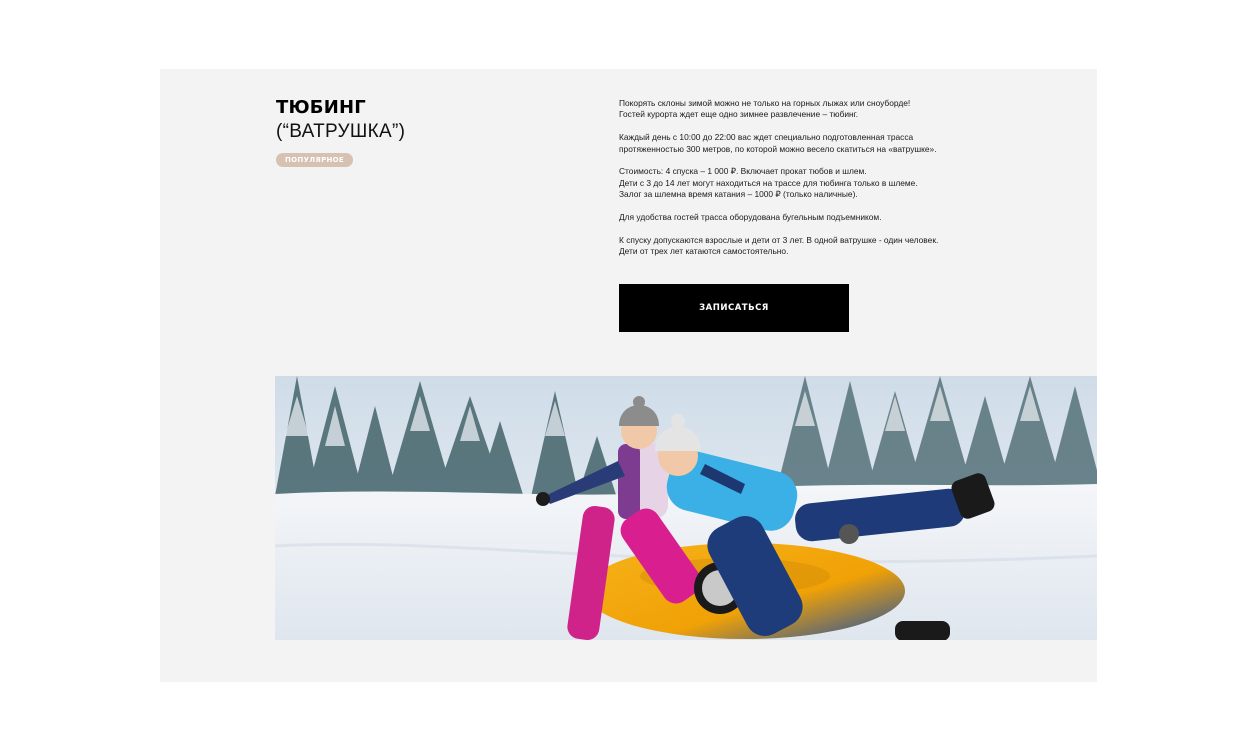  Describe the element at coordinates (314, 160) in the screenshot. I see `popular-badge: ПОПУЛЯРНОЕ` at that location.